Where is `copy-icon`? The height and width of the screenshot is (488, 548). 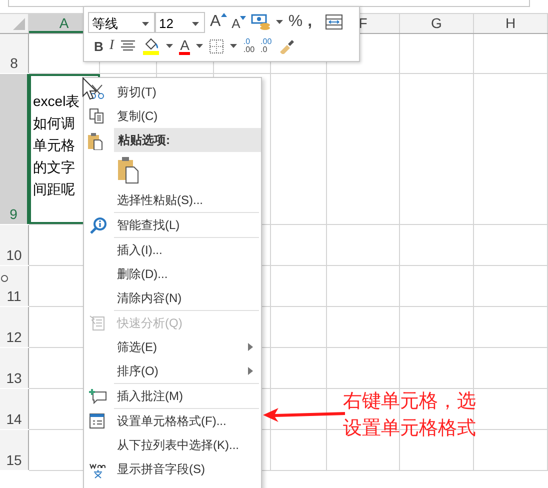
copy-icon is located at coordinates (97, 116).